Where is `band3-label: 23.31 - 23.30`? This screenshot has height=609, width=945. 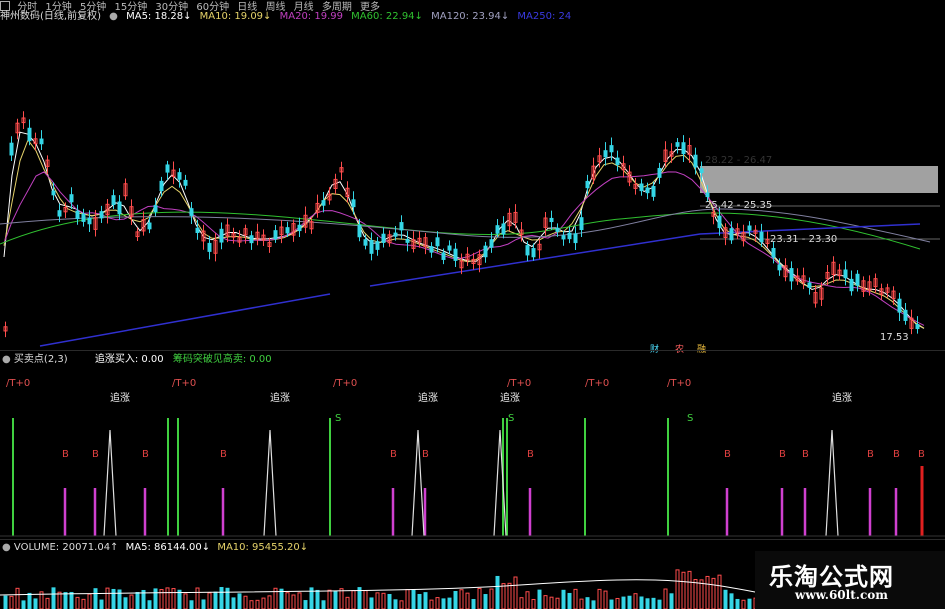
band3-label: 23.31 - 23.30 is located at coordinates (804, 239).